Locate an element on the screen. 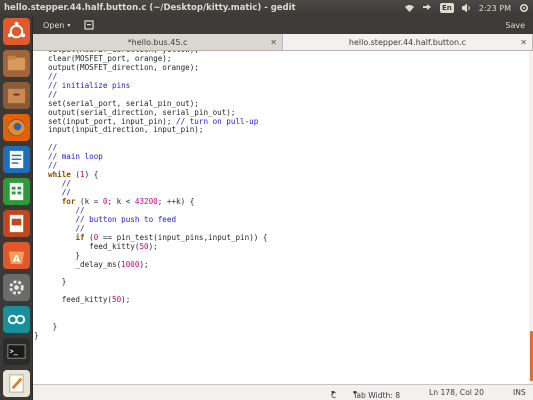 Image resolution: width=533 pixels, height=400 pixels. language-label: C is located at coordinates (334, 395).